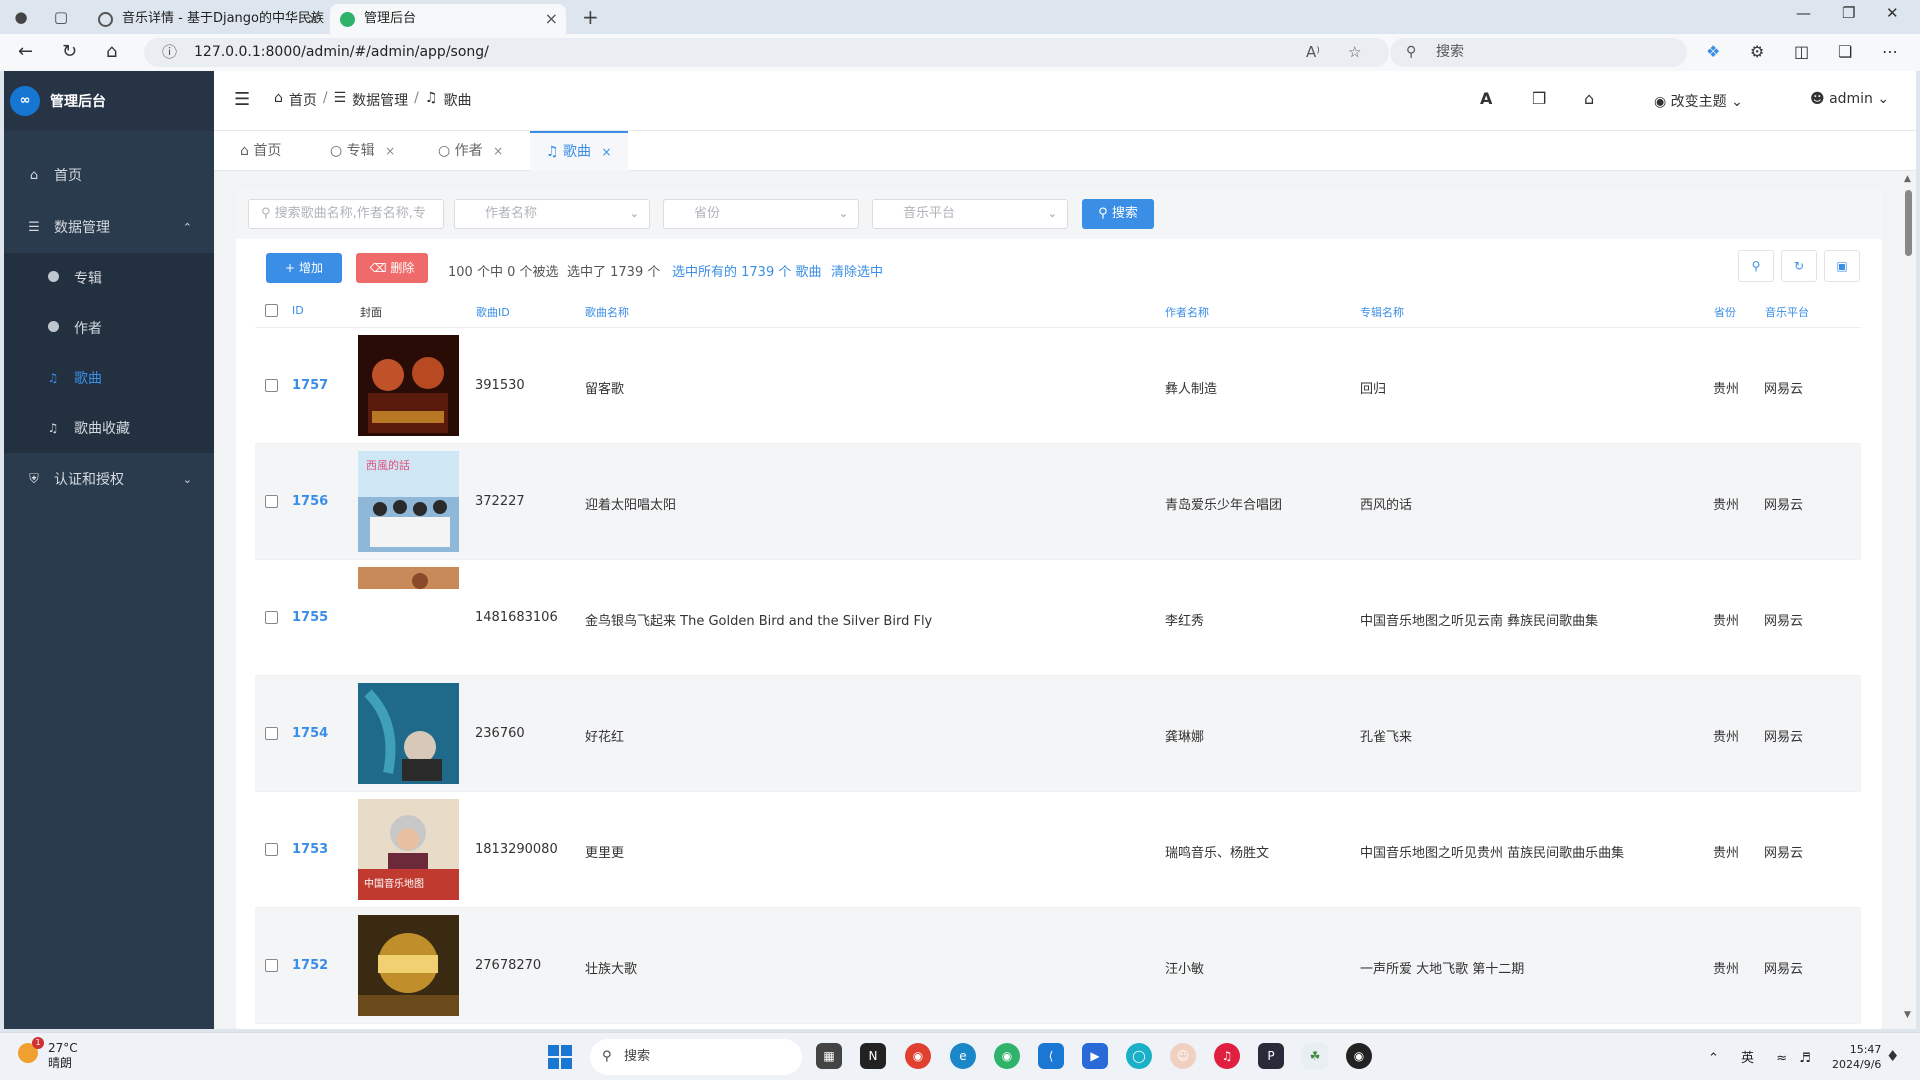 This screenshot has height=1080, width=1920. Describe the element at coordinates (1909, 599) in the screenshot. I see `page-scrollbar: ▲ ▼` at that location.